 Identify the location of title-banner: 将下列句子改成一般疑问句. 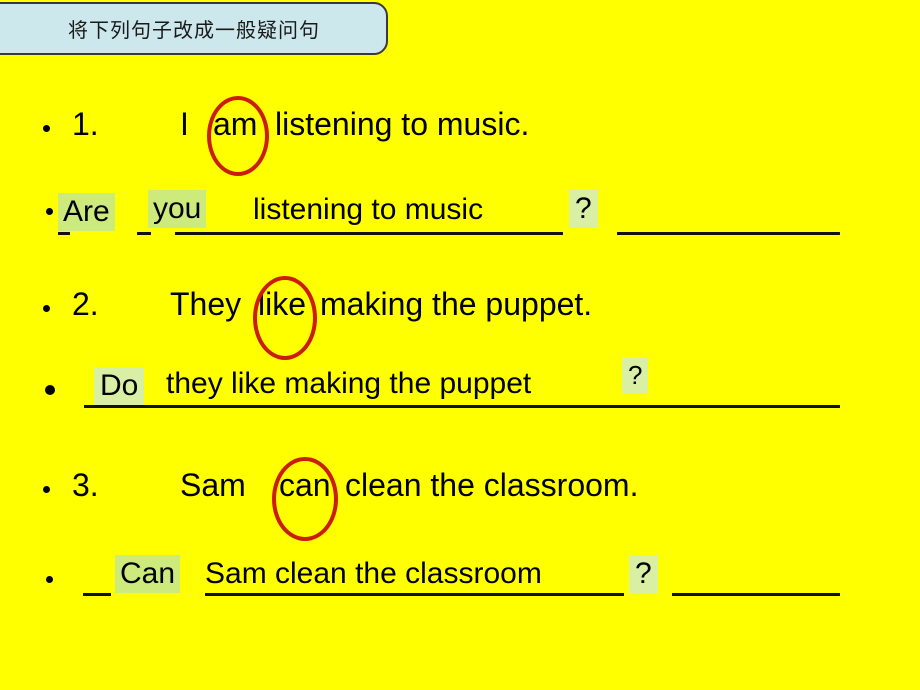
(194, 28).